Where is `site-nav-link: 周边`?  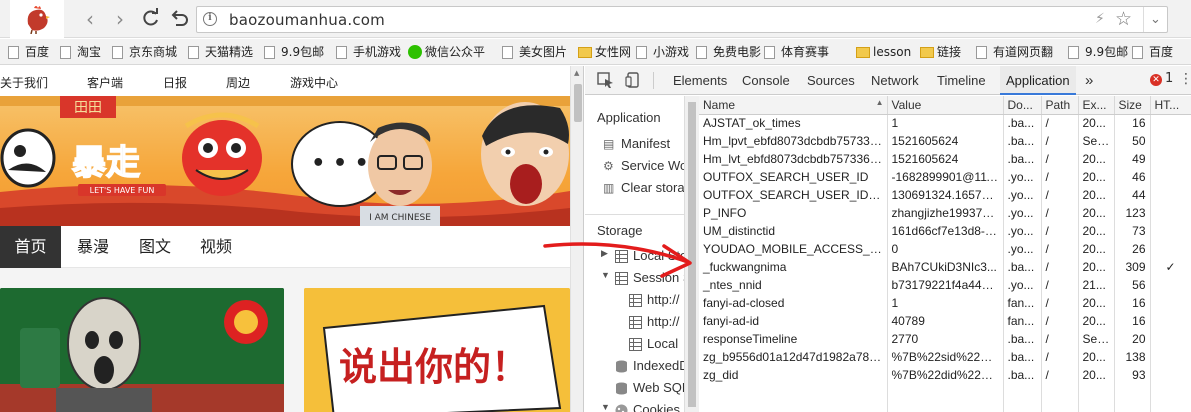
site-nav-link: 周边 is located at coordinates (238, 82).